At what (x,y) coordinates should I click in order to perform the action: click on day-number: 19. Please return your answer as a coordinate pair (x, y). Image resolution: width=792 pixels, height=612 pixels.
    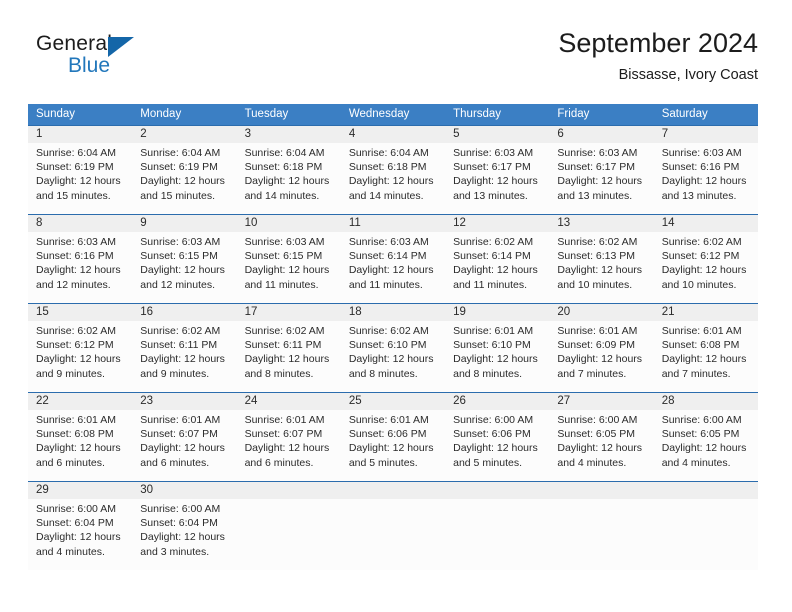
    Looking at the image, I should click on (459, 312).